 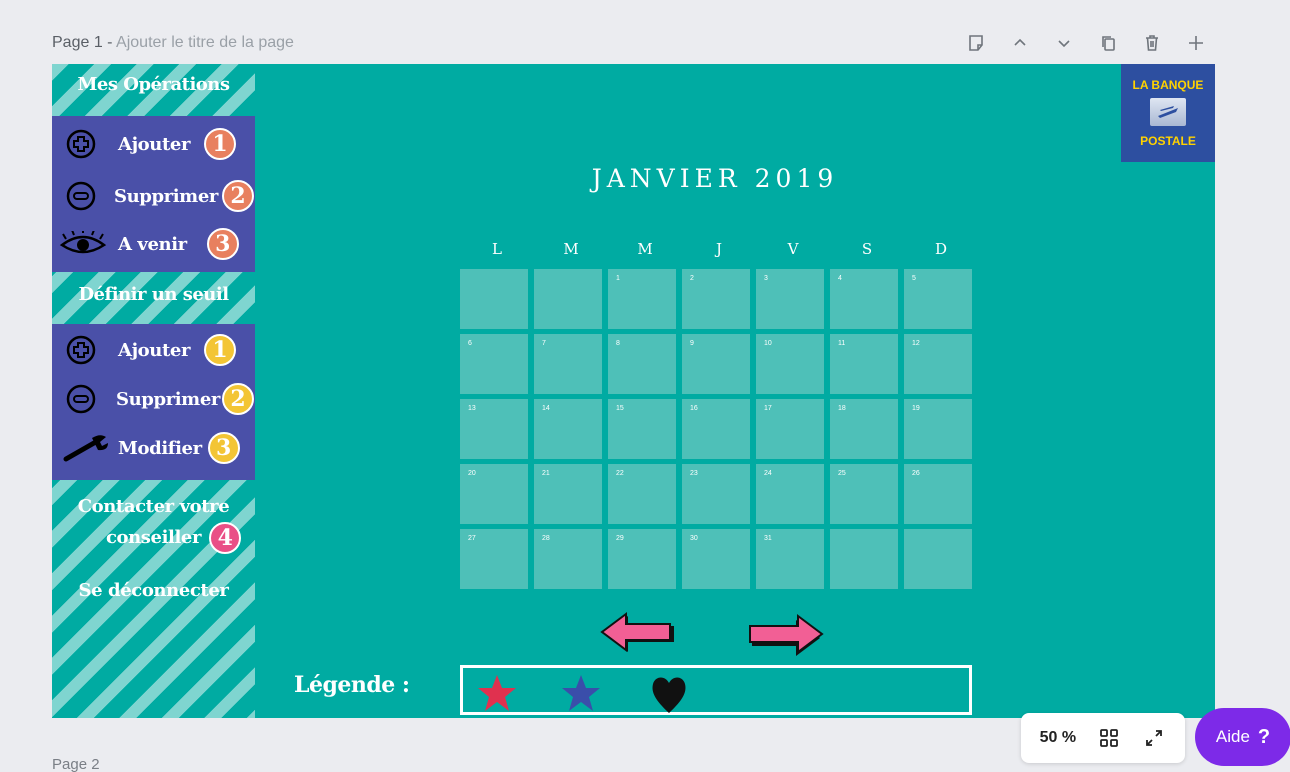 What do you see at coordinates (938, 364) in the screenshot?
I see `calendar-day-cell: 12` at bounding box center [938, 364].